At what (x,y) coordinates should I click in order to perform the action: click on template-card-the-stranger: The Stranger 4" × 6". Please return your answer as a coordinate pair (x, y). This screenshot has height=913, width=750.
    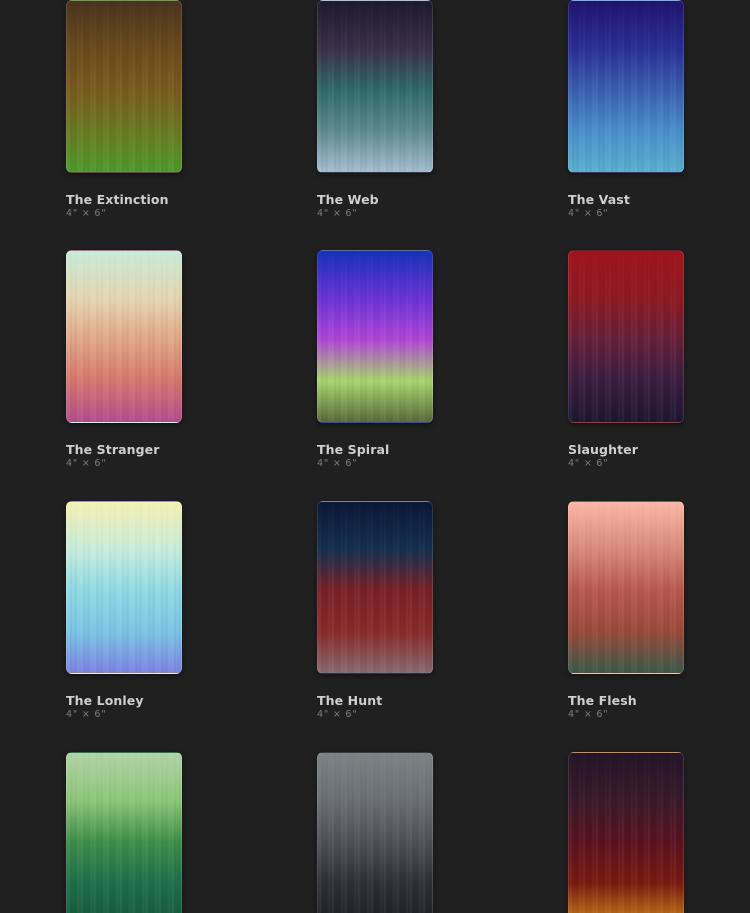
    Looking at the image, I should click on (124, 359).